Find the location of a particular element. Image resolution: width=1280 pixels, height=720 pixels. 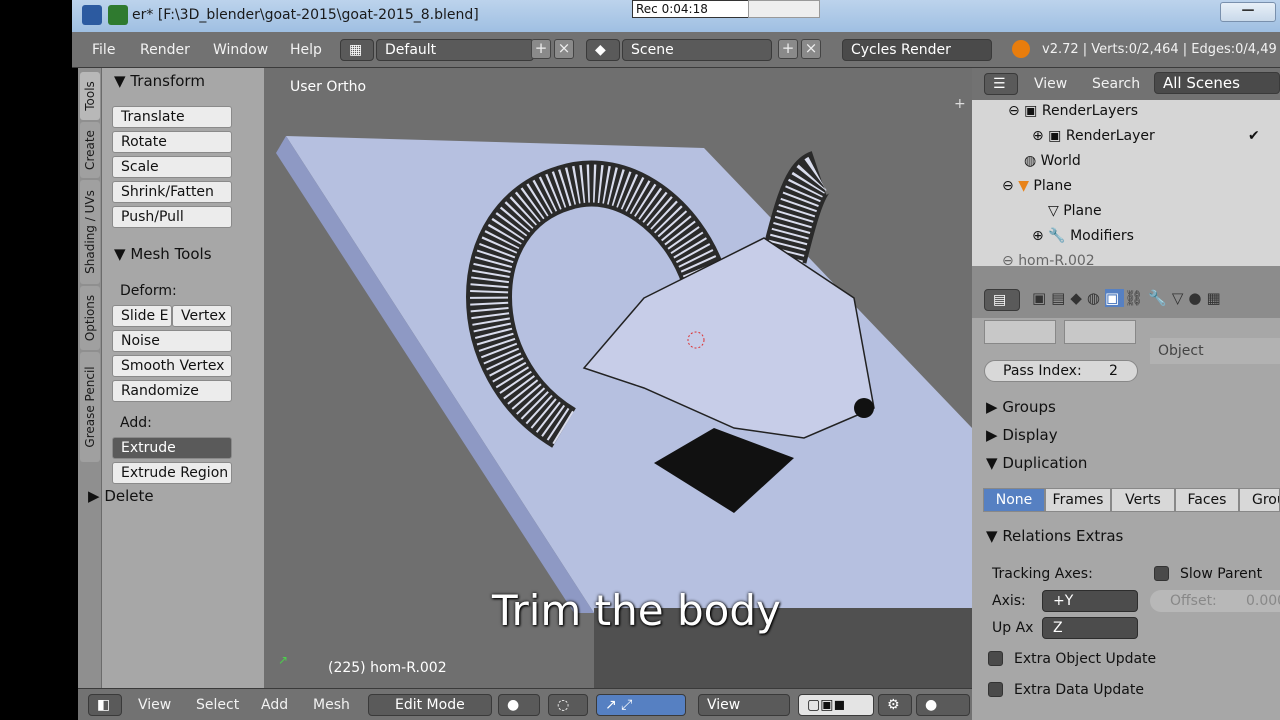

up-axis-select: Z is located at coordinates (1090, 628).